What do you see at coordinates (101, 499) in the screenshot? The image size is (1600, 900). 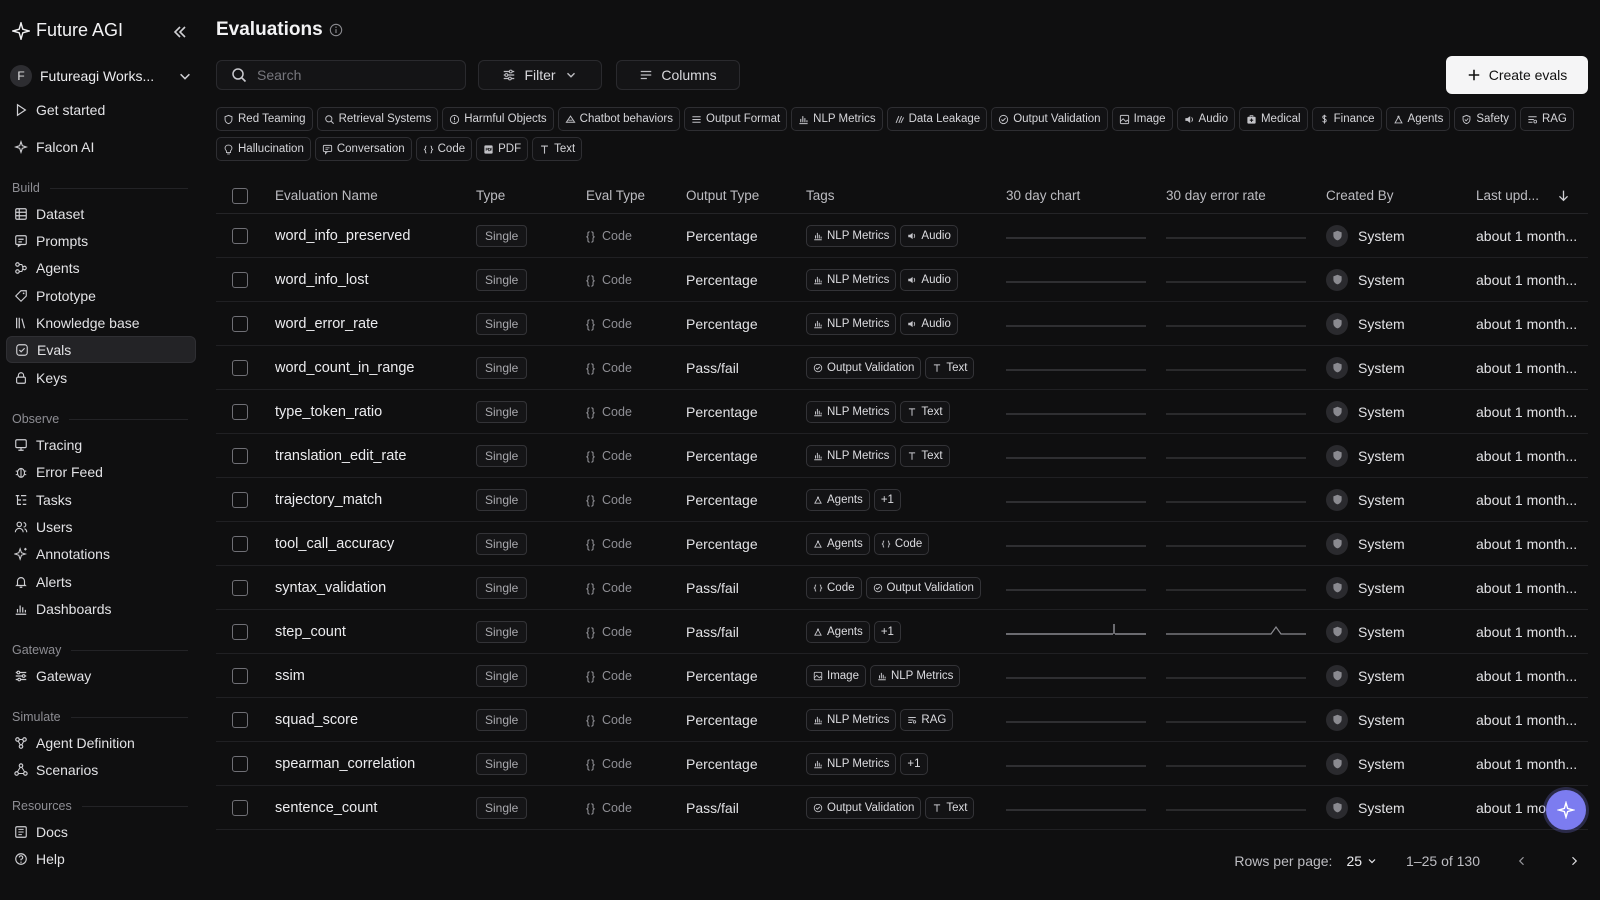 I see `nav-tasks: Tasks` at bounding box center [101, 499].